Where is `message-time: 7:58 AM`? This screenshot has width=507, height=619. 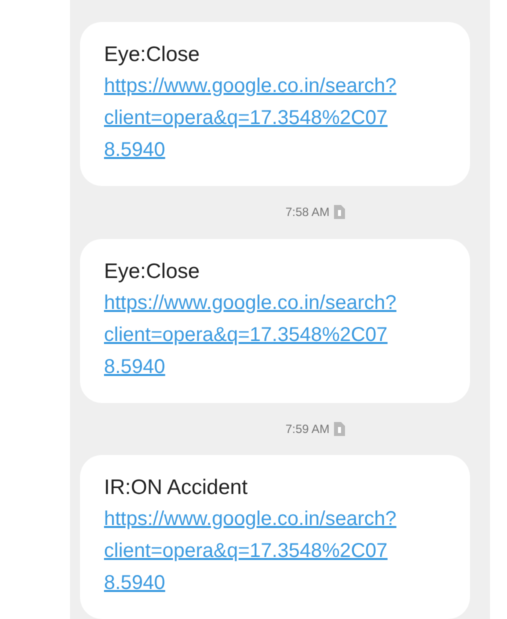
message-time: 7:58 AM is located at coordinates (307, 212).